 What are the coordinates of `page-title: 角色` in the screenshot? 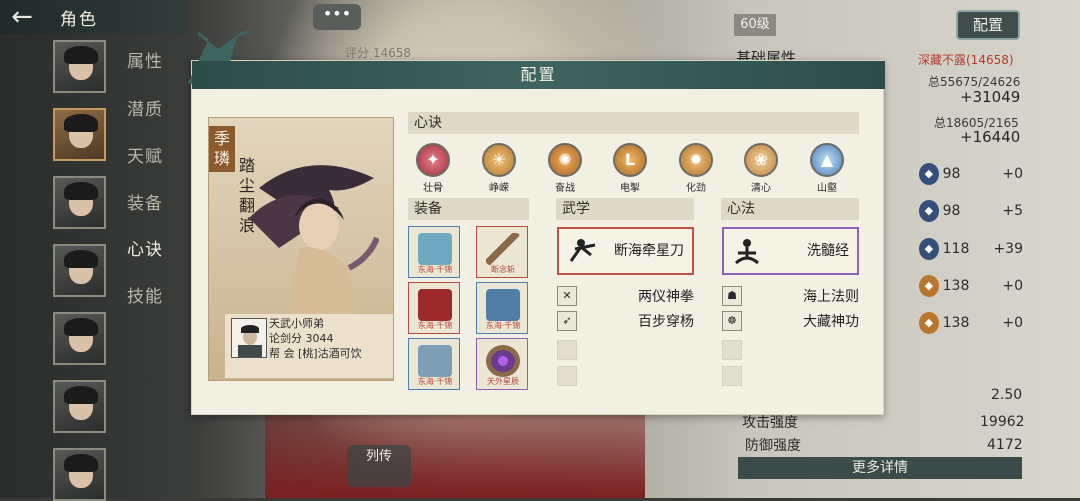 It's located at (79, 19).